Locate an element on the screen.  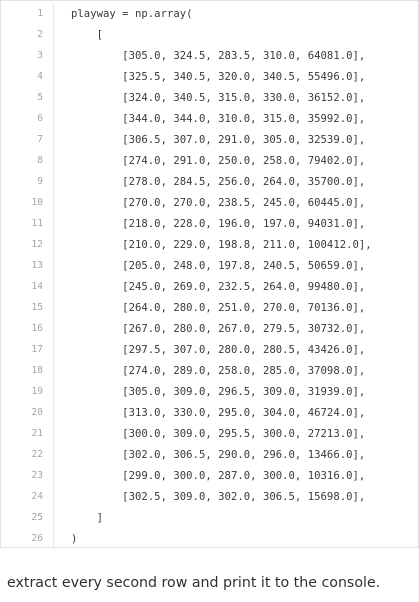
line-number: 12 is located at coordinates (37, 244).